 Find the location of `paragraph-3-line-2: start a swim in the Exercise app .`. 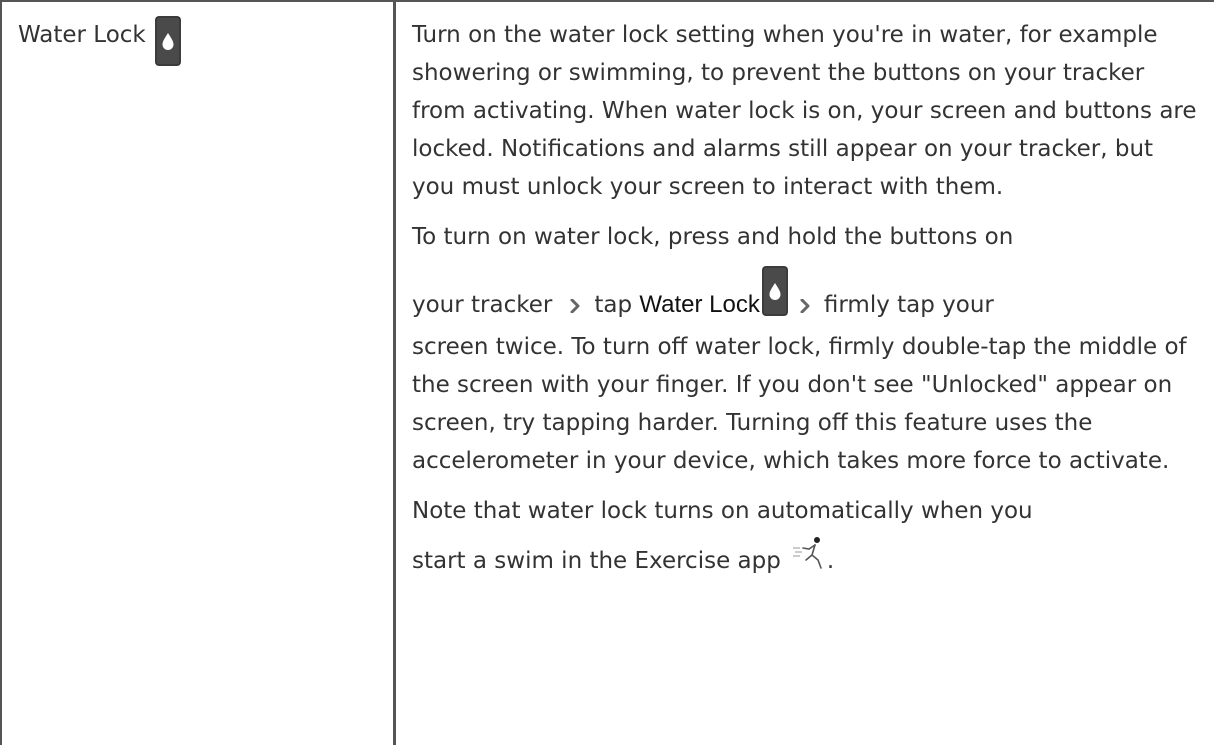

paragraph-3-line-2: start a swim in the Exercise app . is located at coordinates (807, 559).